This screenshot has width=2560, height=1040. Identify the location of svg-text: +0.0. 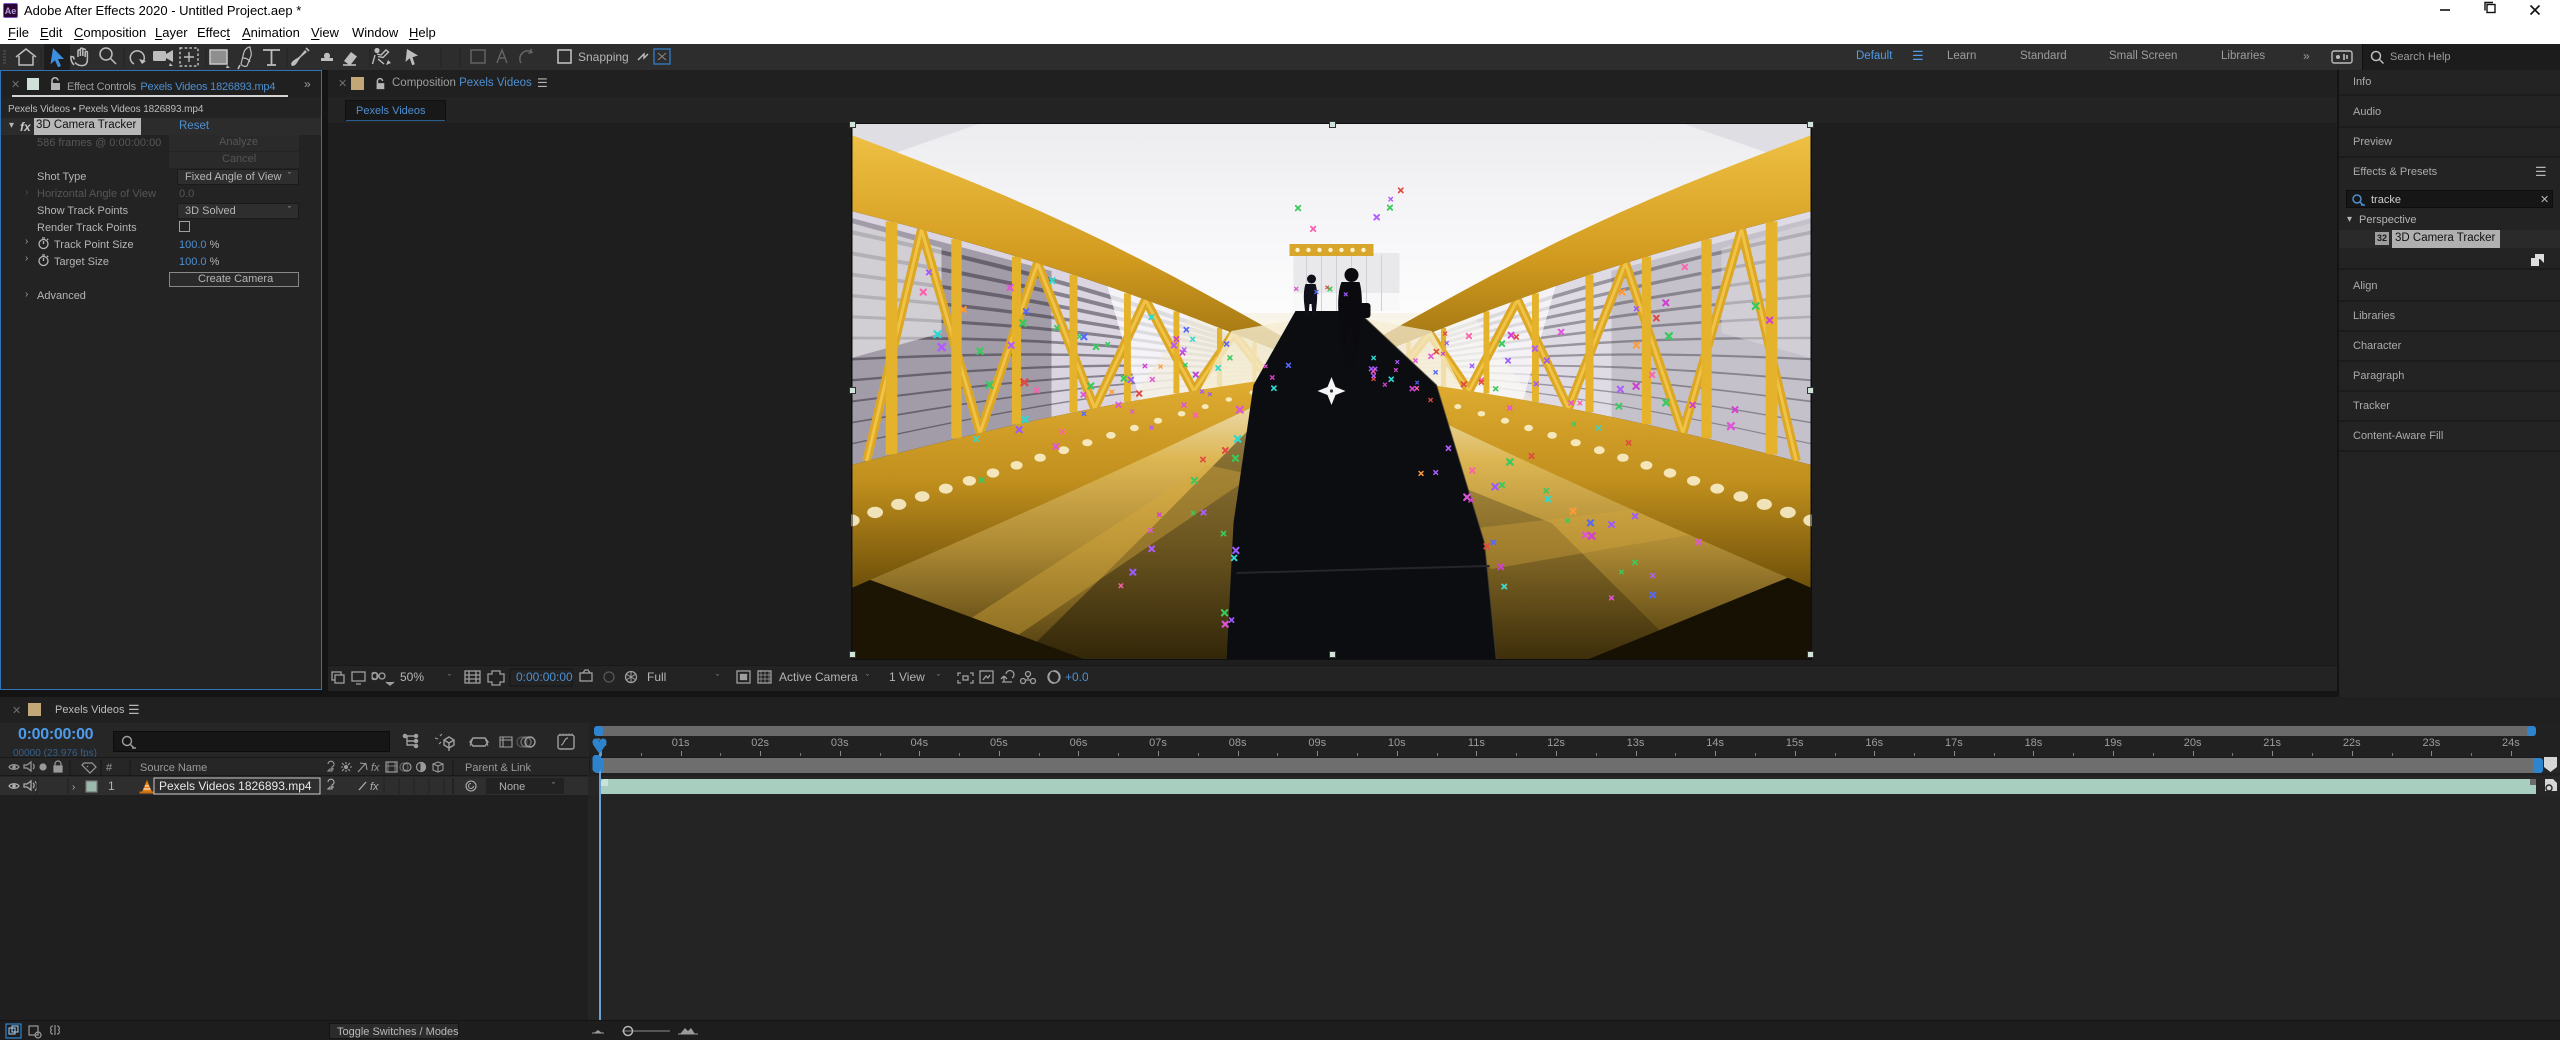
(1076, 677).